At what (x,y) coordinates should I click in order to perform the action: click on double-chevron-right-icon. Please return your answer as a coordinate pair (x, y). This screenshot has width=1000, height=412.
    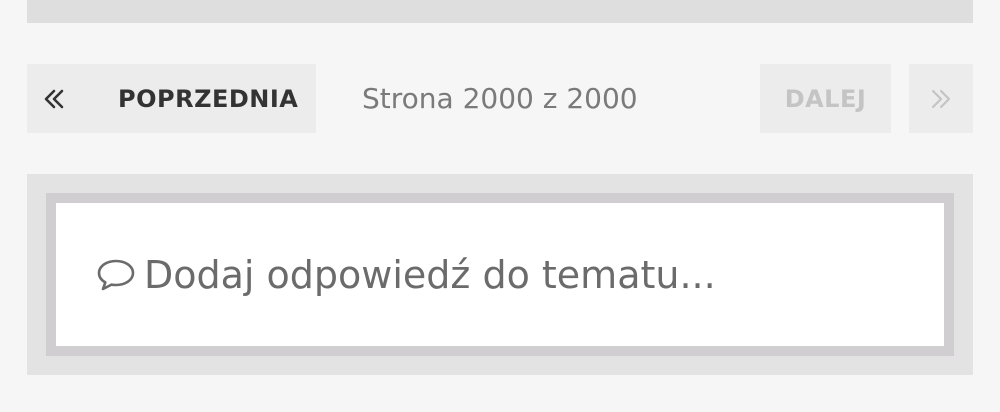
    Looking at the image, I should click on (941, 98).